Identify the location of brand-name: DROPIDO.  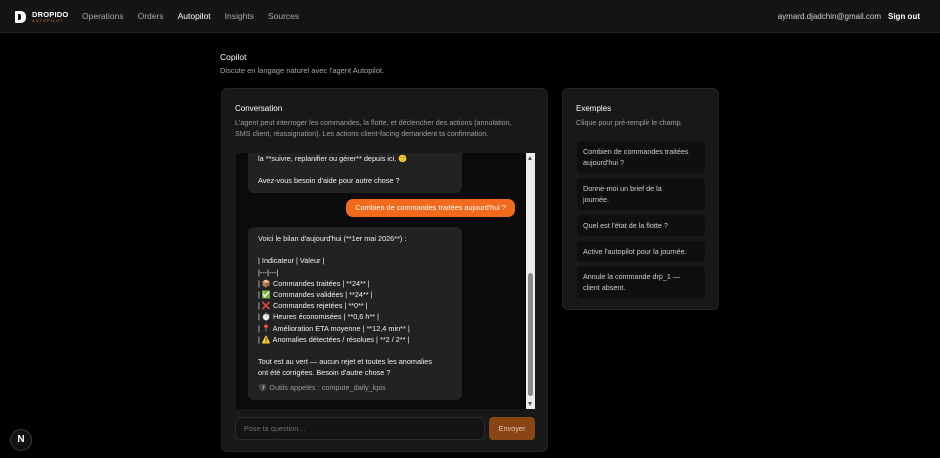
(50, 14).